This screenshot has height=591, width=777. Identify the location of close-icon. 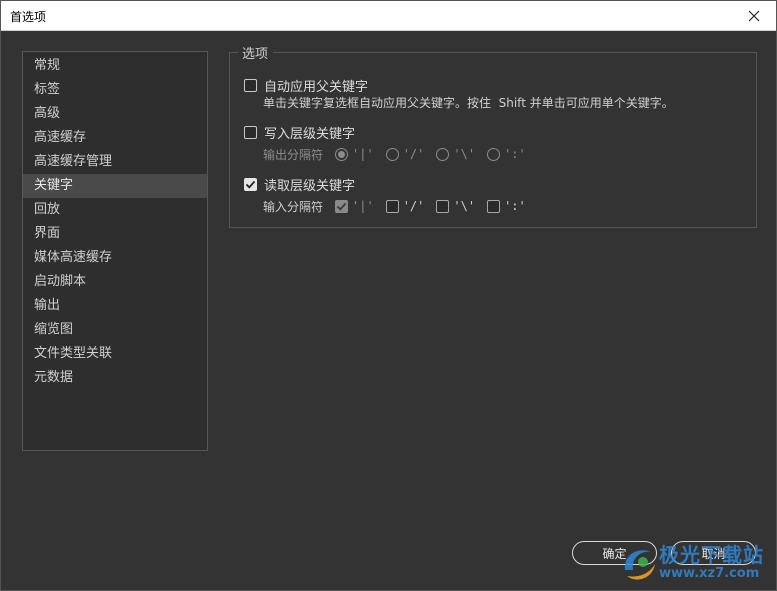
(754, 16).